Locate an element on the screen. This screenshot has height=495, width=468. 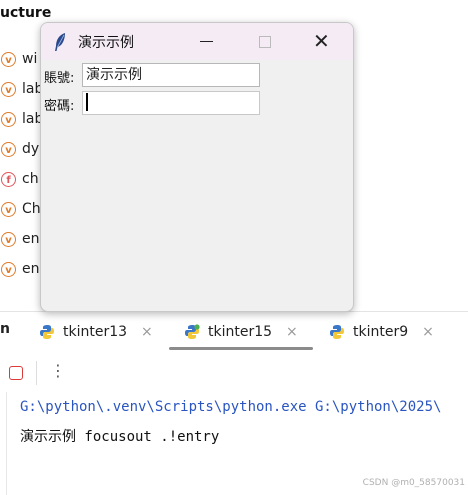
toolbar-divider is located at coordinates (36, 373).